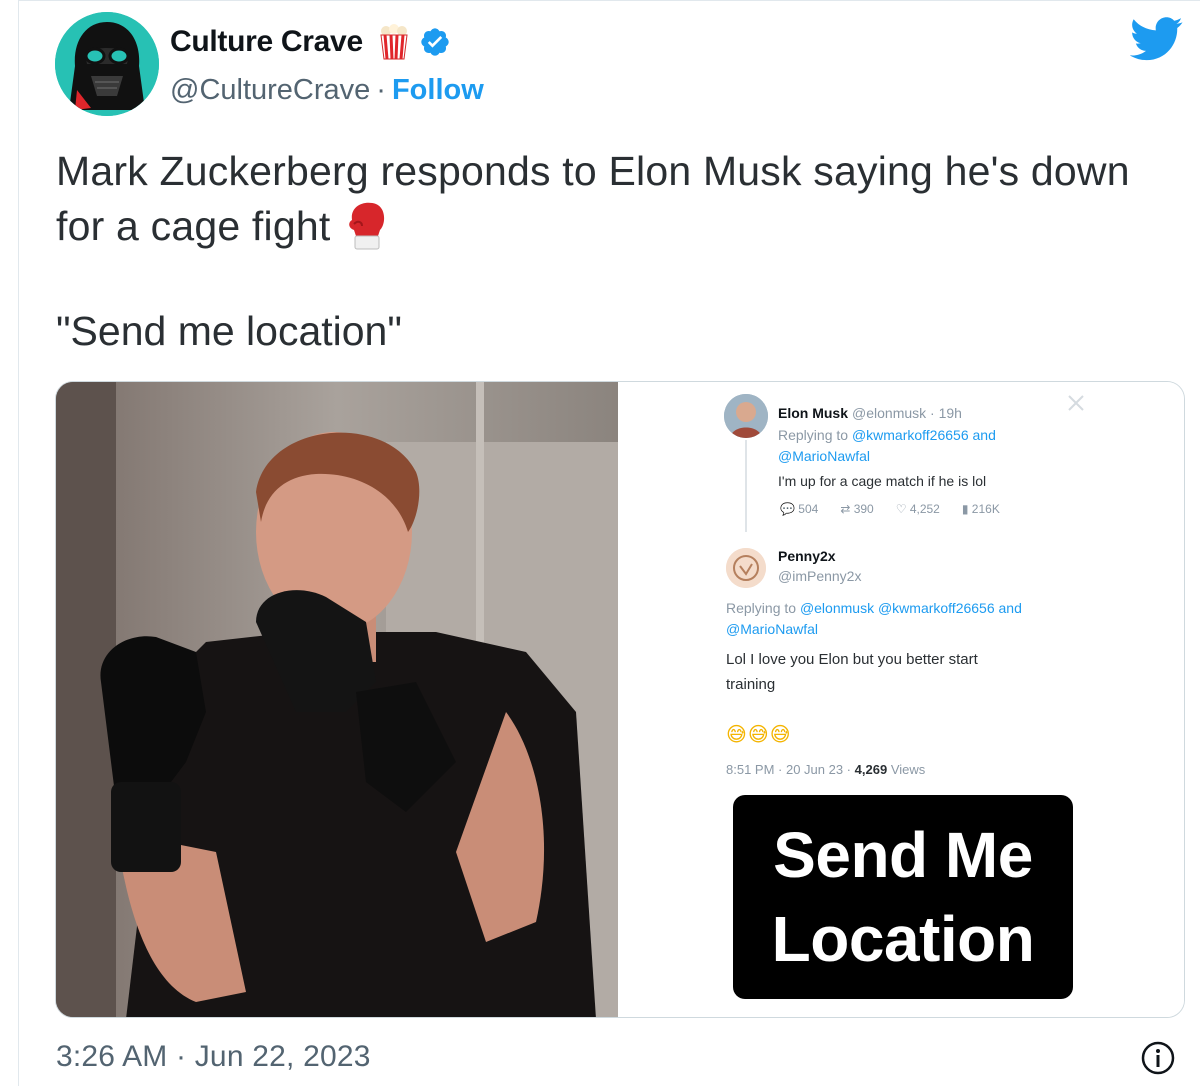 Image resolution: width=1200 pixels, height=1086 pixels. Describe the element at coordinates (824, 456) in the screenshot. I see `elon-replying-to-2: @MarioNawfal` at that location.